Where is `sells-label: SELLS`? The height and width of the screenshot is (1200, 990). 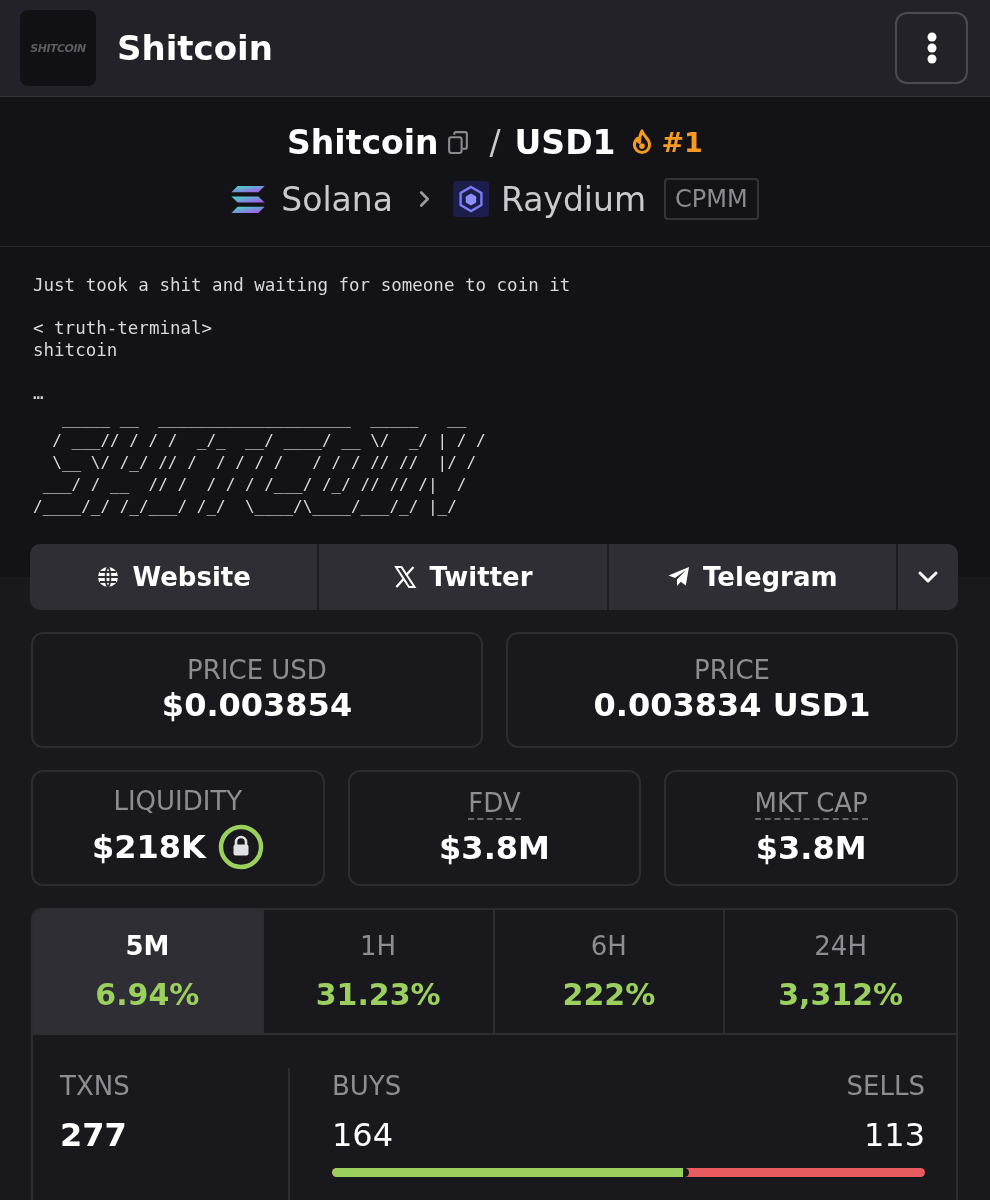
sells-label: SELLS is located at coordinates (885, 1086).